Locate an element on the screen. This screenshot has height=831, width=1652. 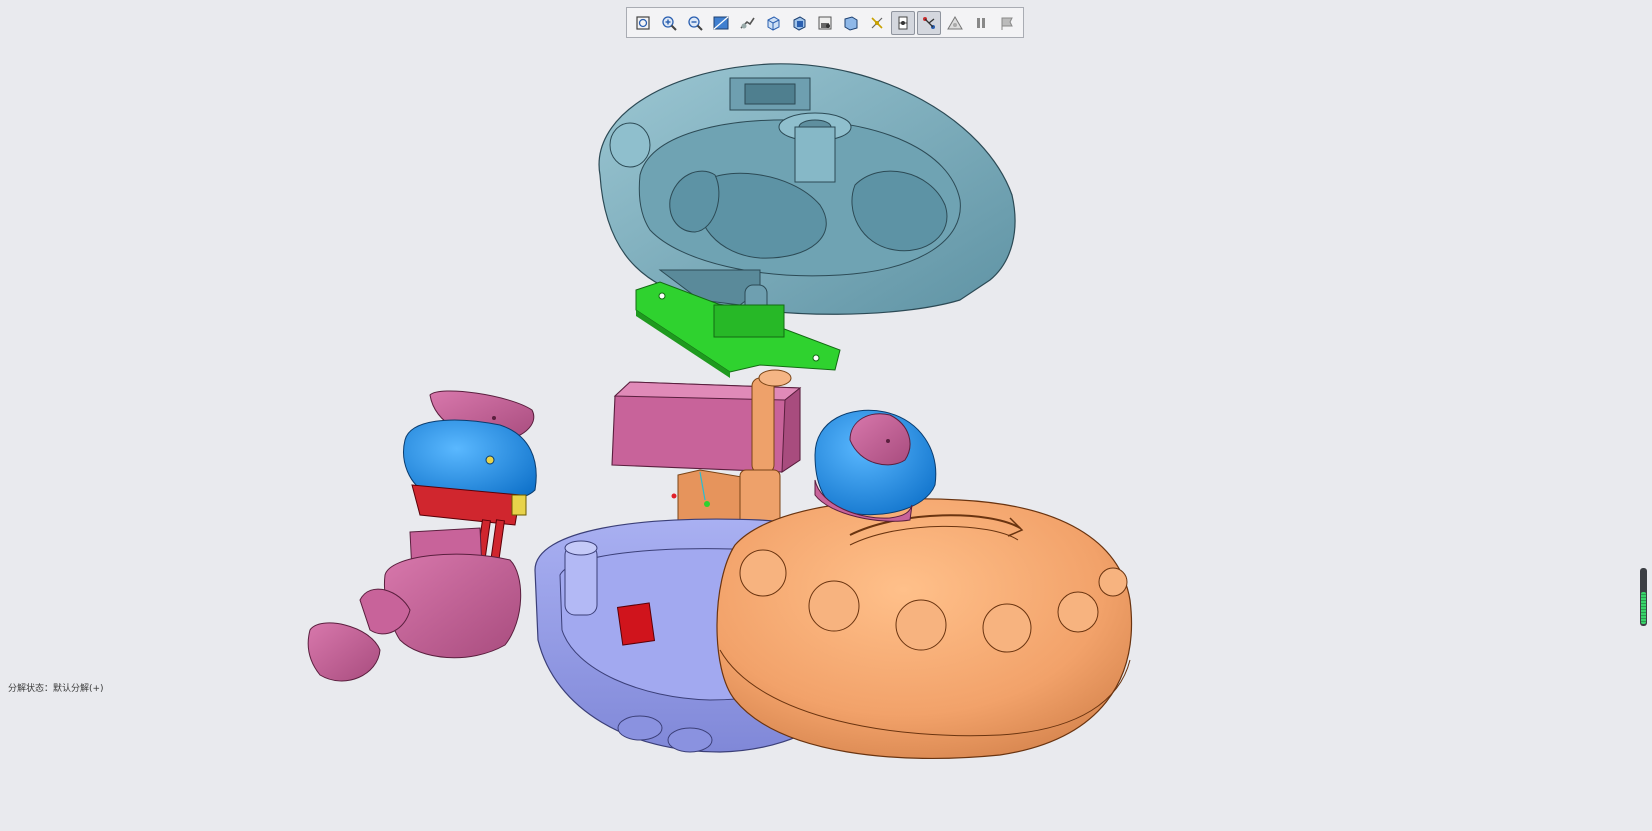
zoom-fit-icon is located at coordinates (643, 22).